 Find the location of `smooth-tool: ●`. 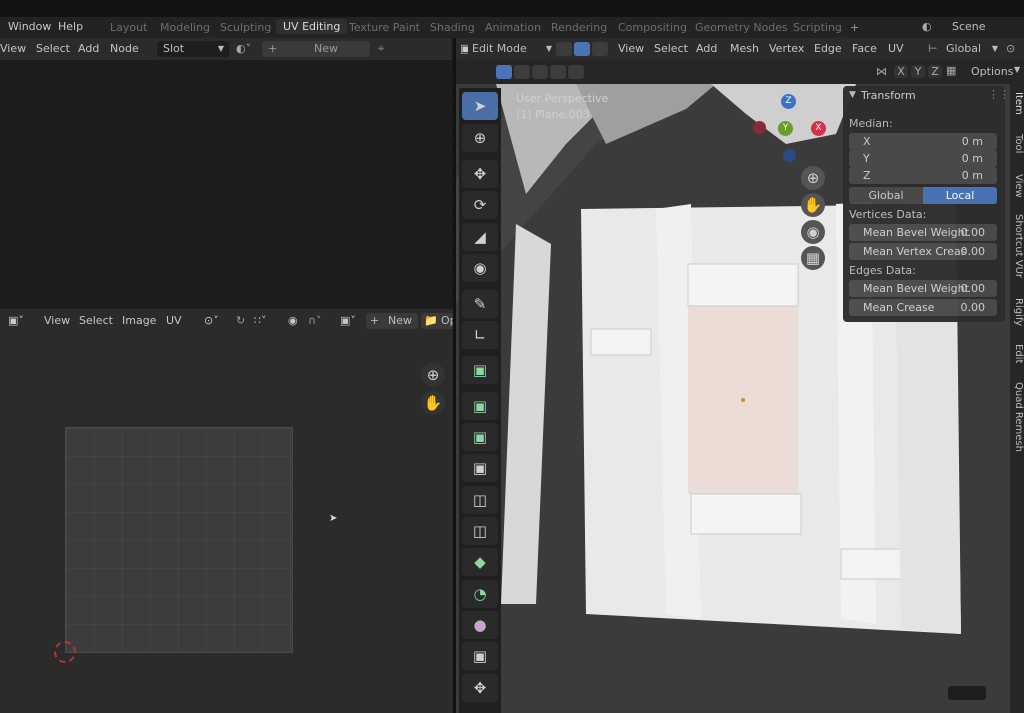

smooth-tool: ● is located at coordinates (480, 625).